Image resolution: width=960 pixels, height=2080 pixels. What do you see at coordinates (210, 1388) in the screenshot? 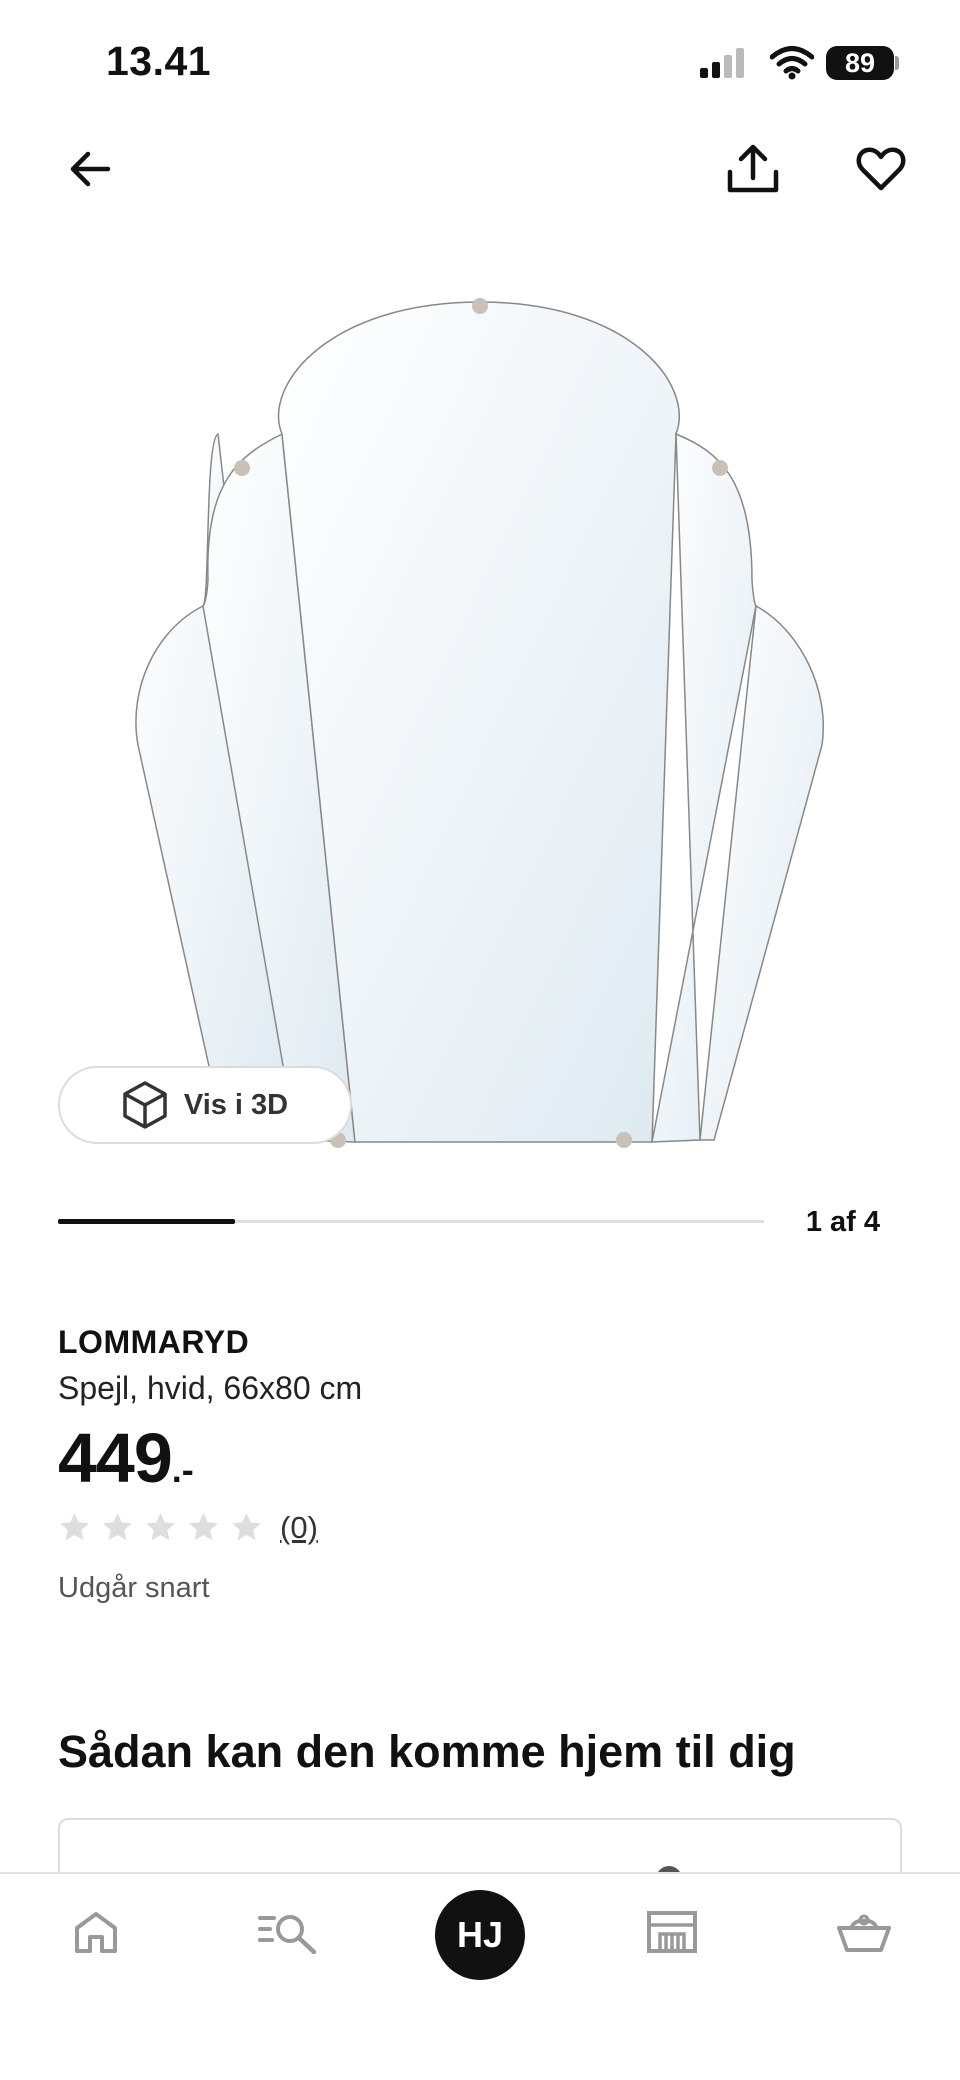
I see `product-description: Spejl, hvid, 66x80 cm` at bounding box center [210, 1388].